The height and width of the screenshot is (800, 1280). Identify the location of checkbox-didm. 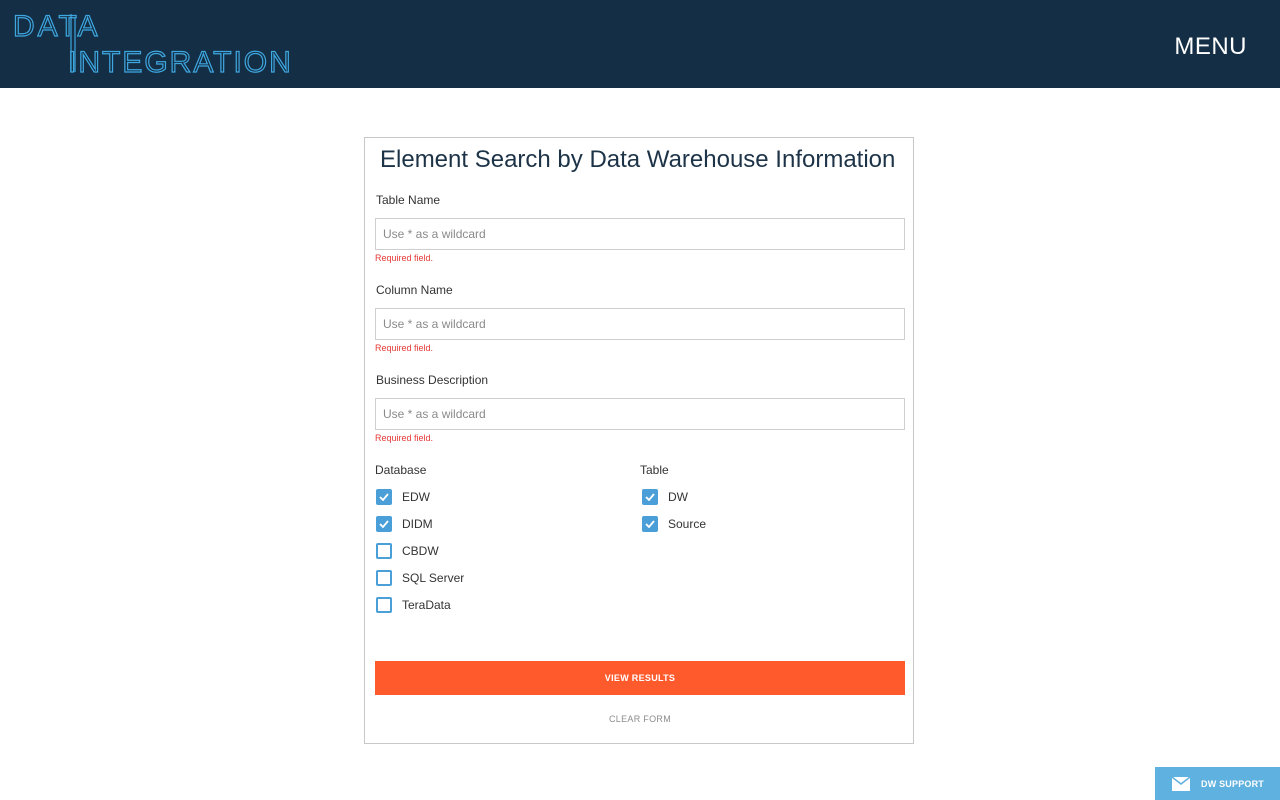
(384, 524).